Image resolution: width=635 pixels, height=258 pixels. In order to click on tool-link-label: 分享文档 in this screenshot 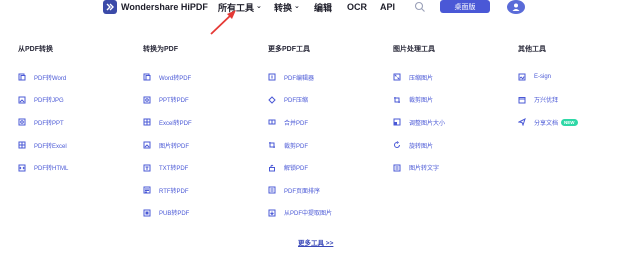, I will do `click(546, 123)`.